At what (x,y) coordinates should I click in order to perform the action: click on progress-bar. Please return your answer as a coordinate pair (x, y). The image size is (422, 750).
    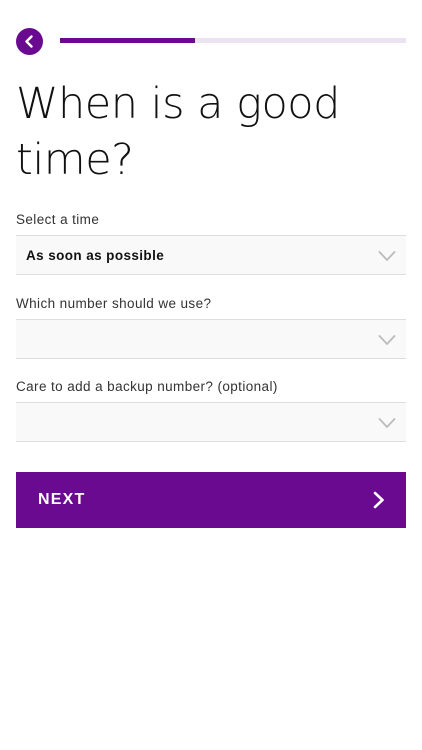
    Looking at the image, I should click on (233, 40).